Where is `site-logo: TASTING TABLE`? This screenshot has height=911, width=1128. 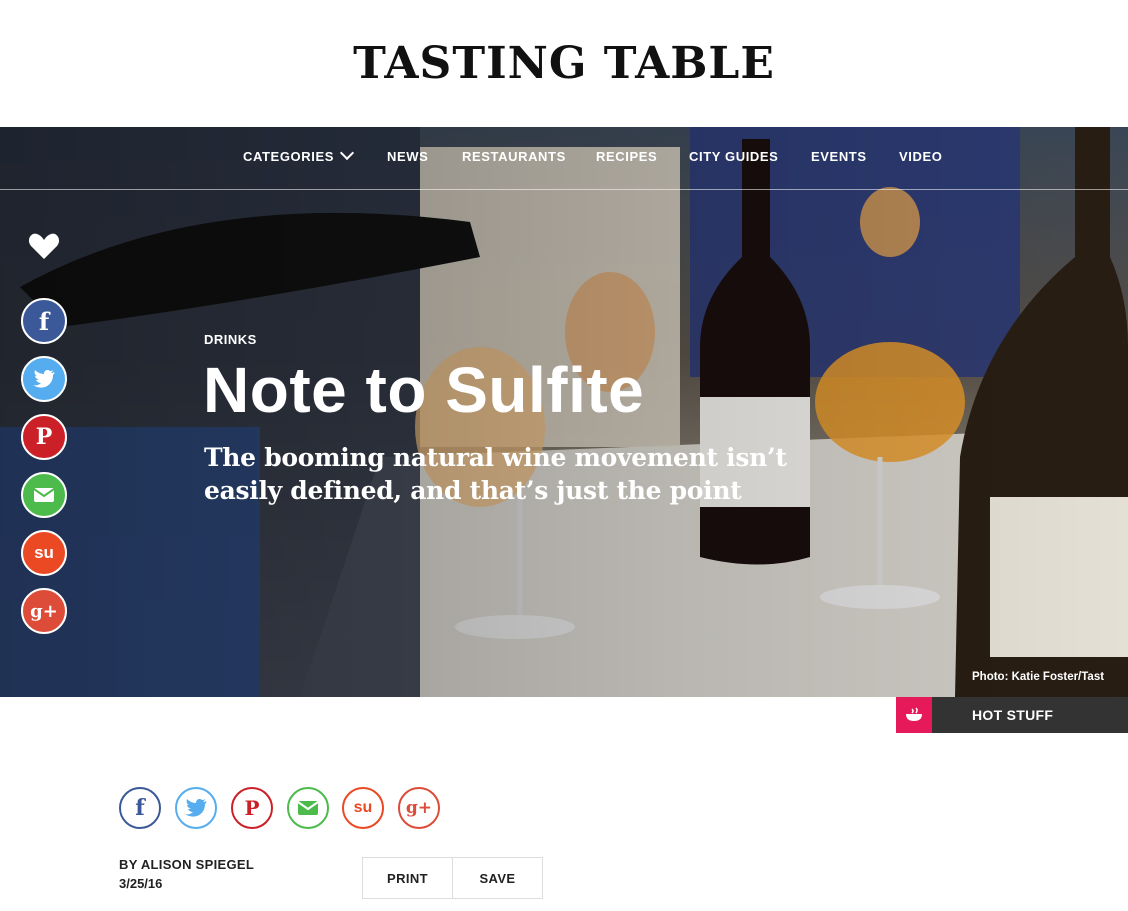
site-logo: TASTING TABLE is located at coordinates (564, 63).